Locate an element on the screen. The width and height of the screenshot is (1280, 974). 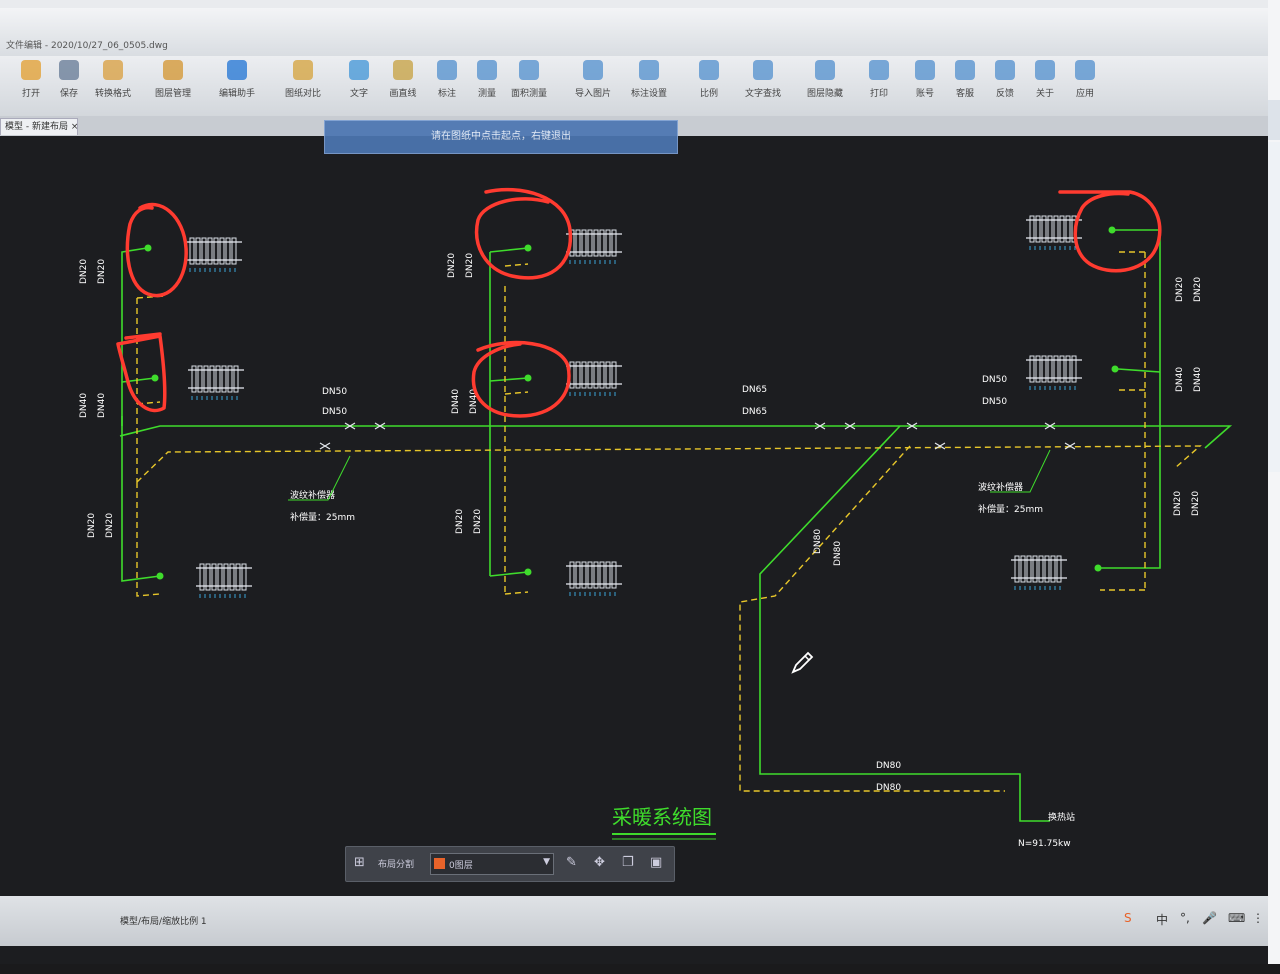
command-prompt-banner: 请在图纸中点击起点，右键退出 is located at coordinates (501, 137).